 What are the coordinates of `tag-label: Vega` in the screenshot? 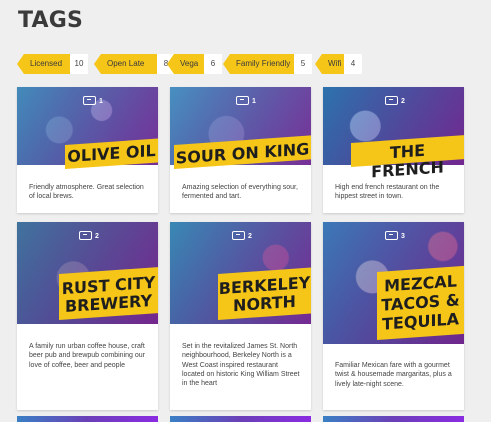 It's located at (185, 64).